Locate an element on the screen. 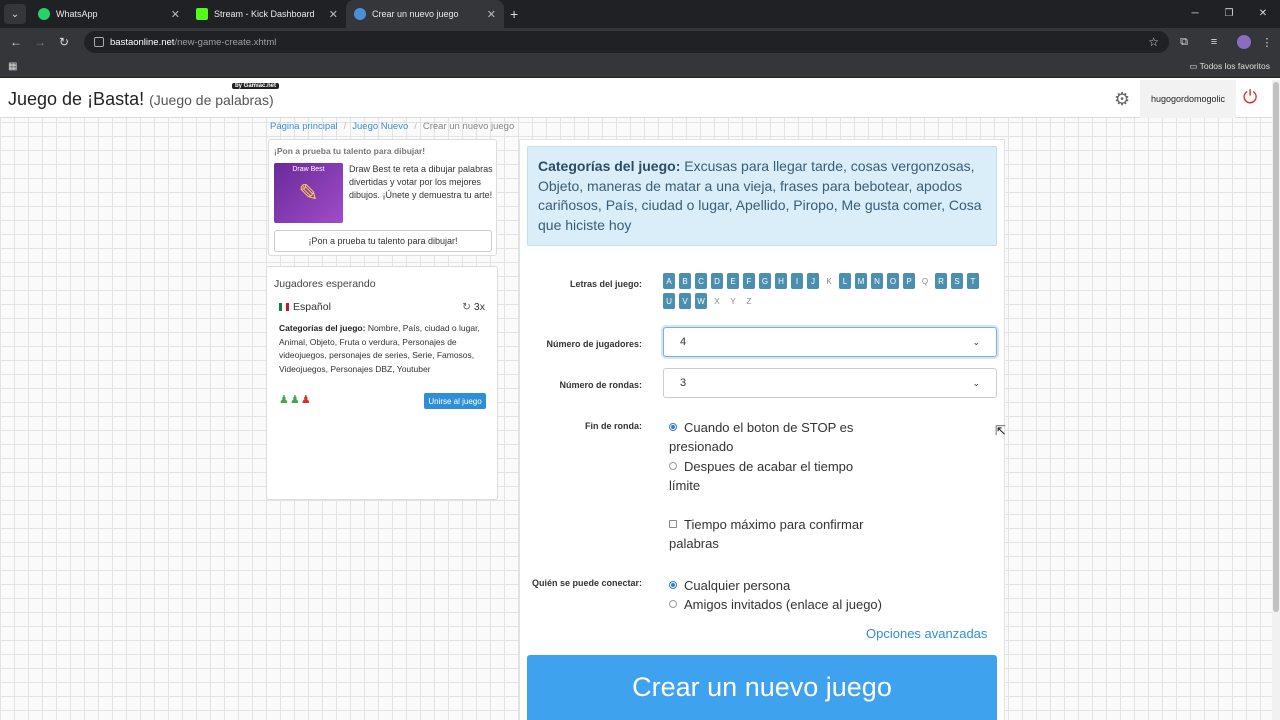 The width and height of the screenshot is (1280, 720). username: hugogordomogolic is located at coordinates (1188, 99).